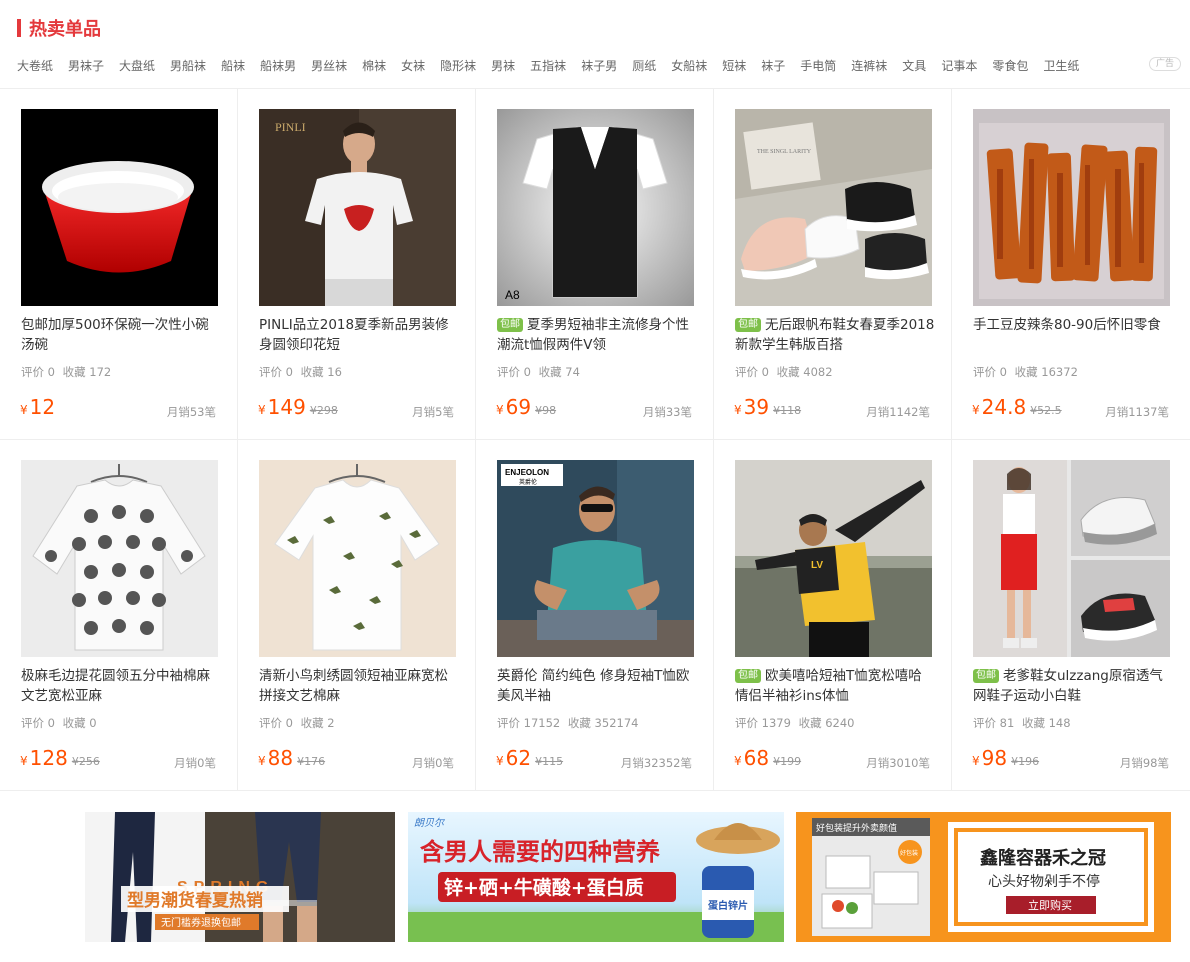  What do you see at coordinates (983, 877) in the screenshot?
I see `banner-containers: 好包装提升外卖颜值 好包装 鑫隆容器禾之冠 心头好物剁手不停 立即购买` at bounding box center [983, 877].